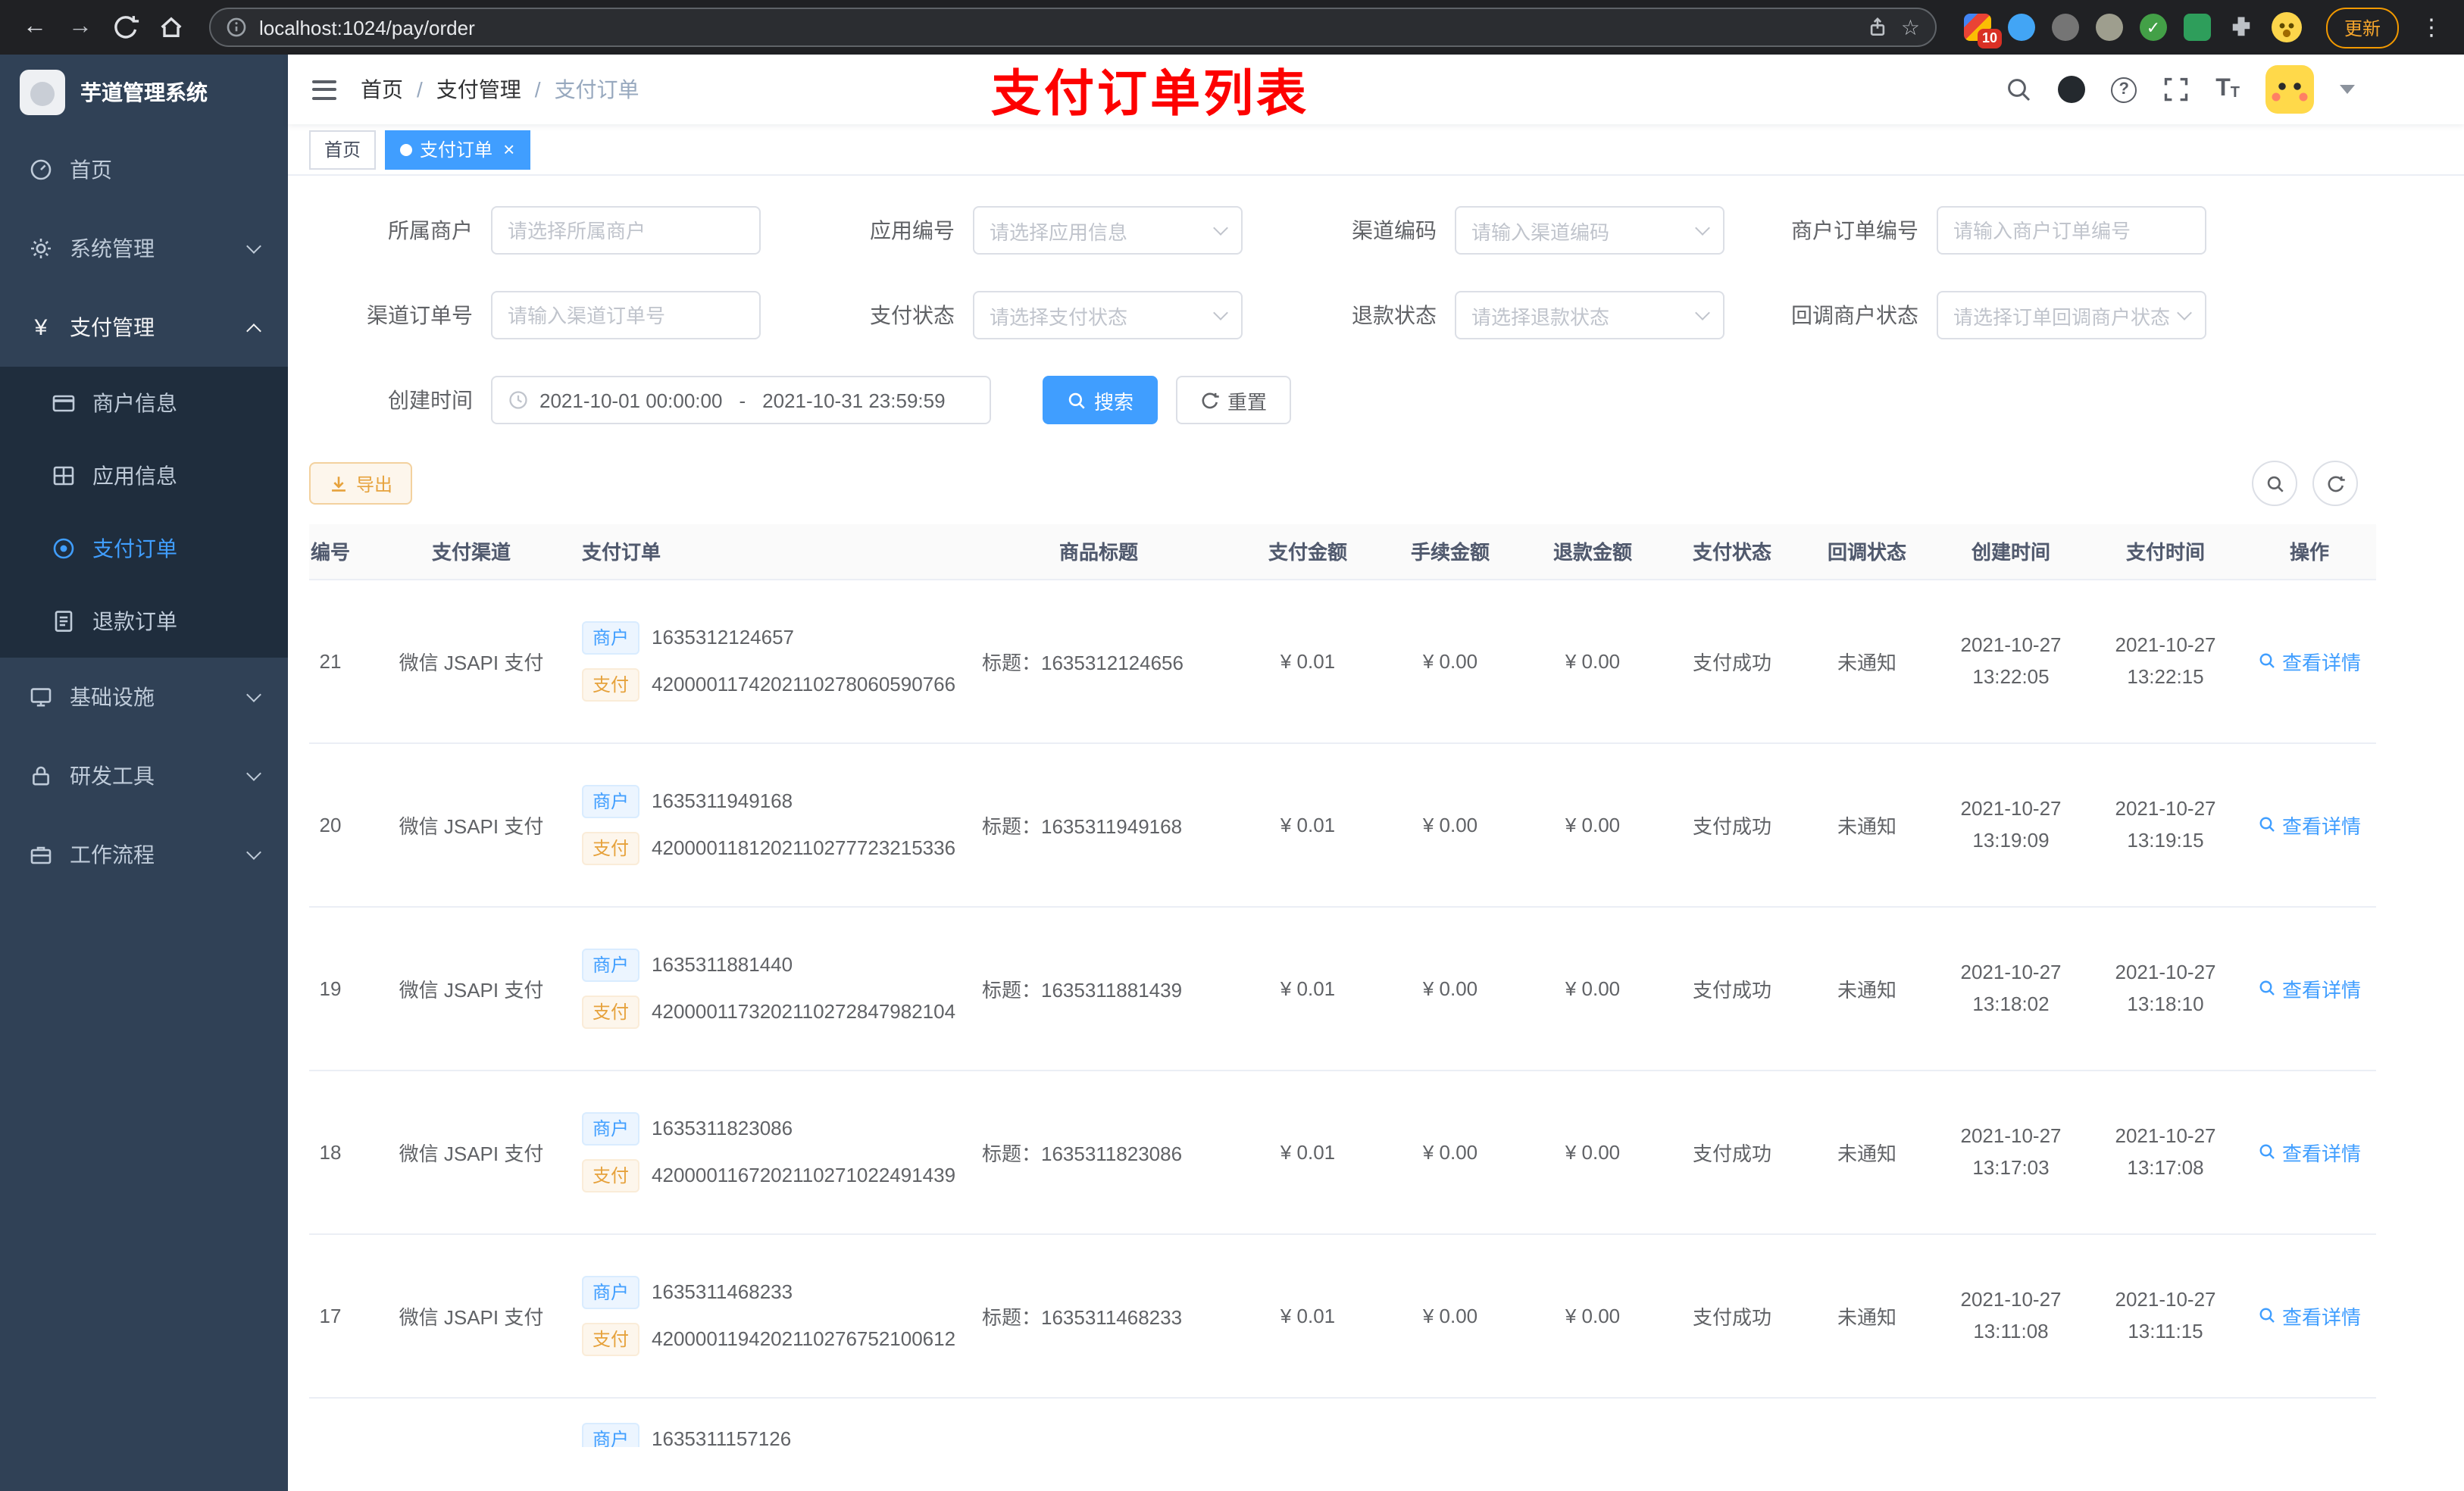 This screenshot has width=2464, height=1491. What do you see at coordinates (171, 27) in the screenshot?
I see `browser-home-button` at bounding box center [171, 27].